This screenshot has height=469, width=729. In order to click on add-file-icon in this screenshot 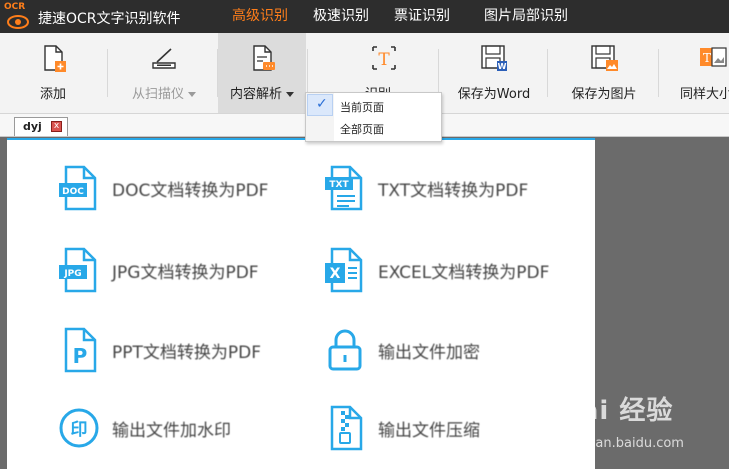, I will do `click(55, 58)`.